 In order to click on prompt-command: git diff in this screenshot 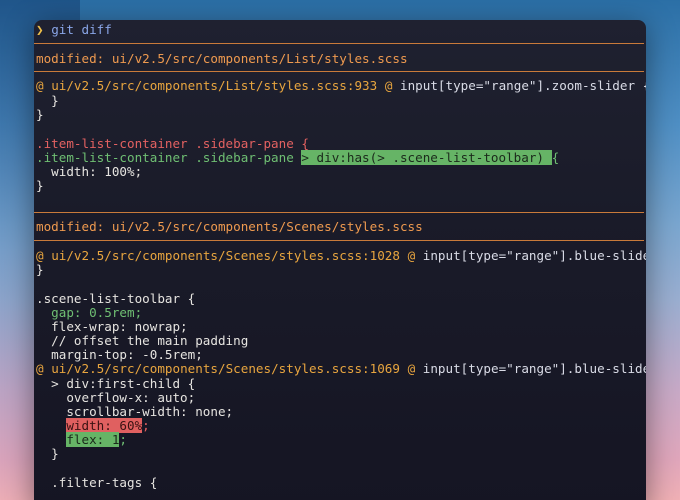, I will do `click(81, 29)`.